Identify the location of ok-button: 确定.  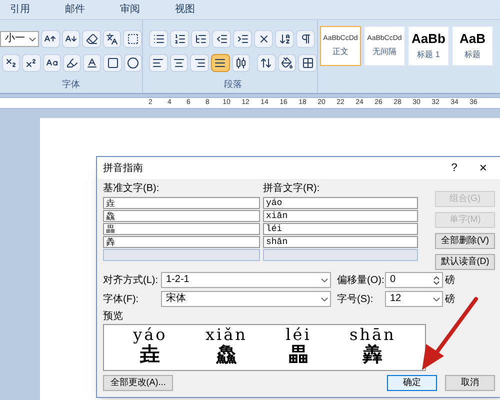
(412, 383).